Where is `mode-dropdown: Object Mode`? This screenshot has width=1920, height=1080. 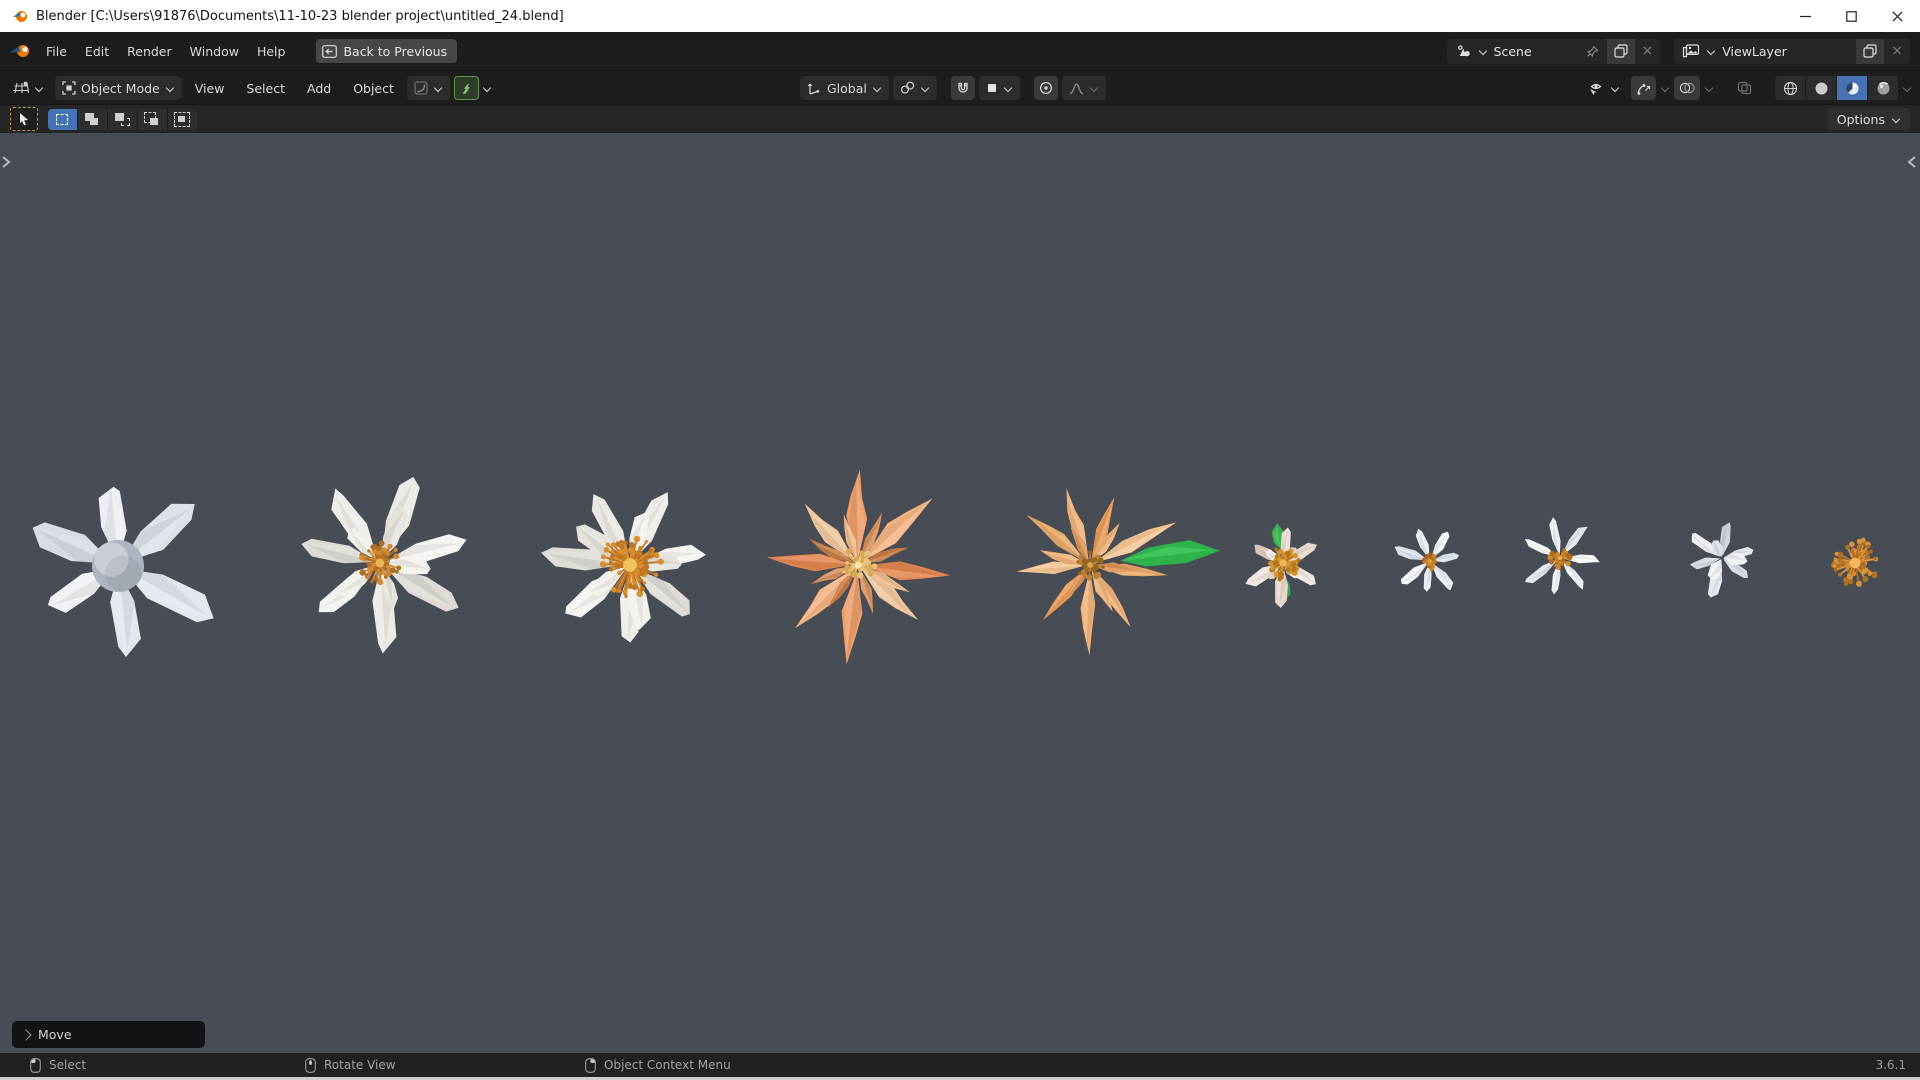
mode-dropdown: Object Mode is located at coordinates (118, 88).